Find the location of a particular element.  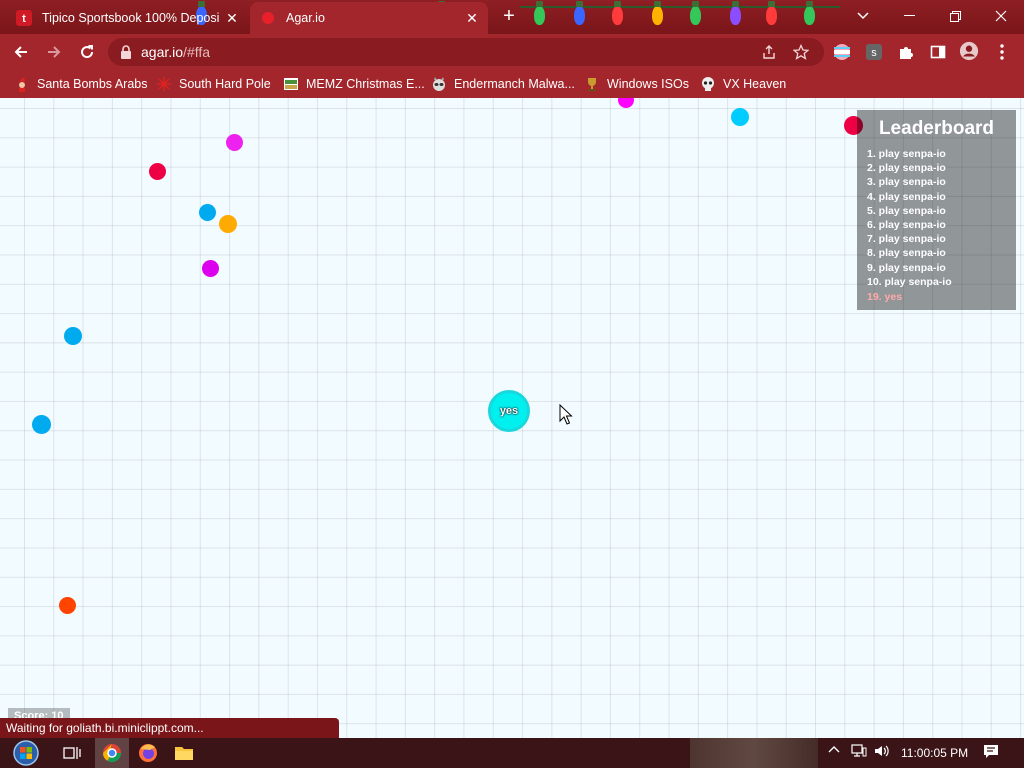

minimize-button is located at coordinates (909, 16).